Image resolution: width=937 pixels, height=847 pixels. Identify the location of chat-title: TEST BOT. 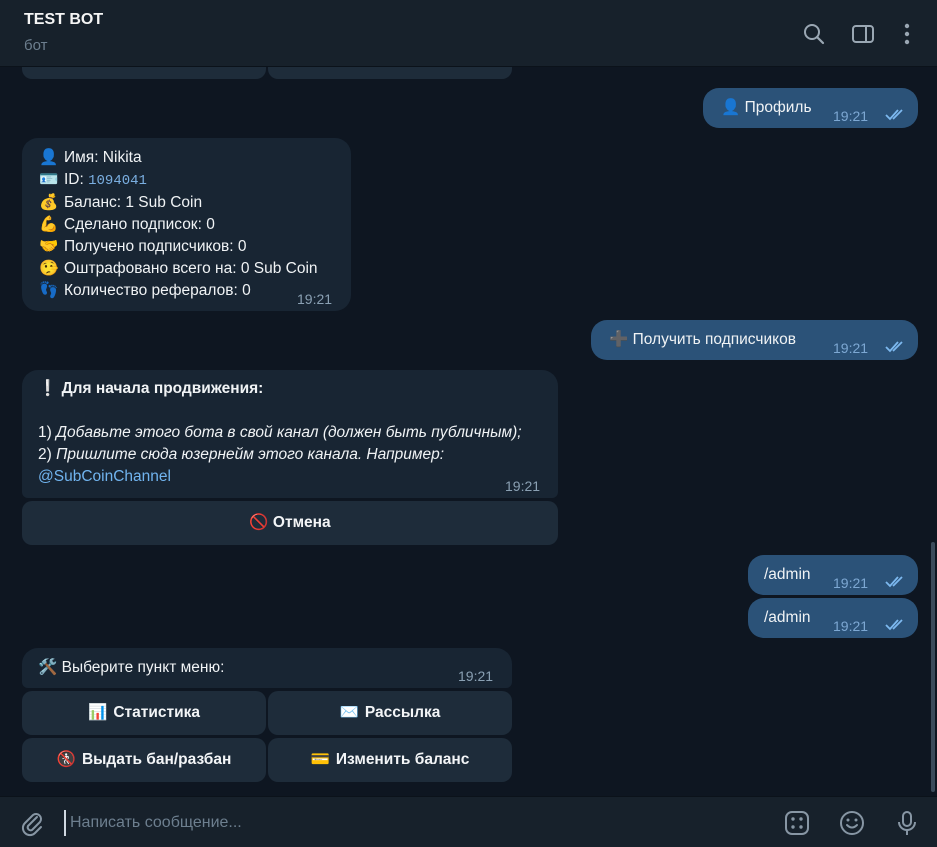
(63, 20).